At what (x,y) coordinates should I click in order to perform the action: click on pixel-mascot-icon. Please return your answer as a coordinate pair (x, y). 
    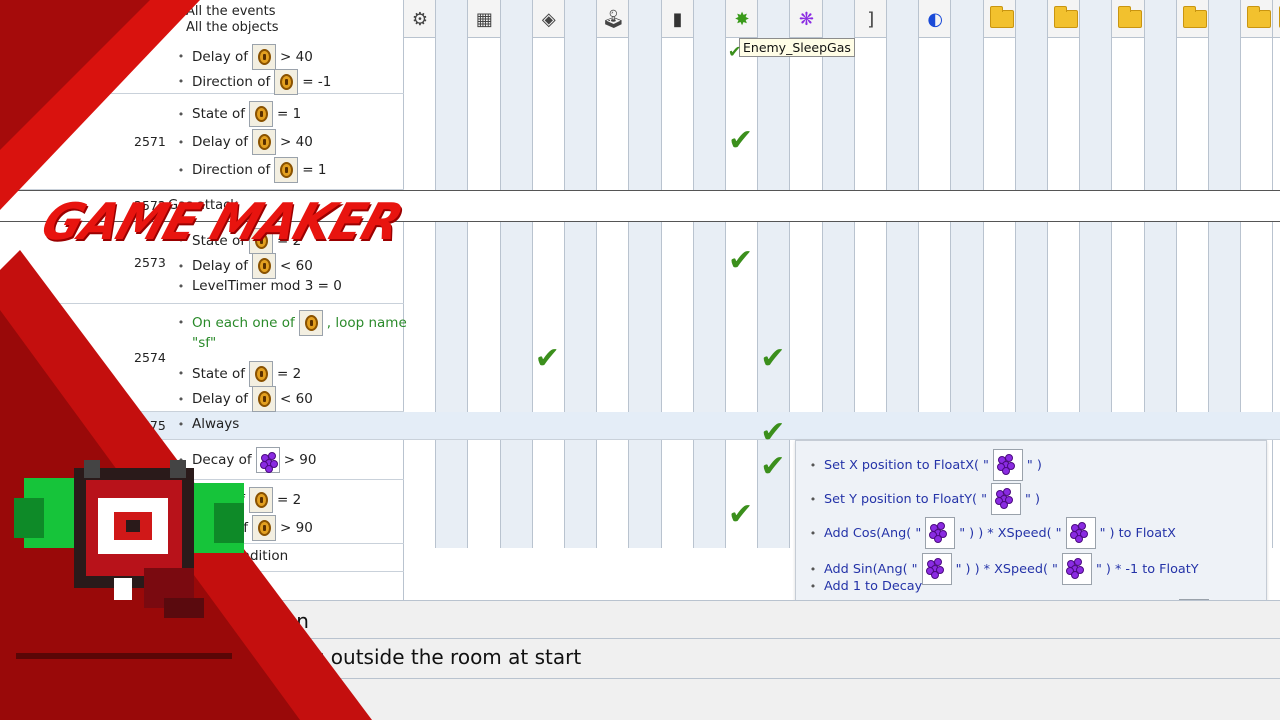
    Looking at the image, I should click on (129, 539).